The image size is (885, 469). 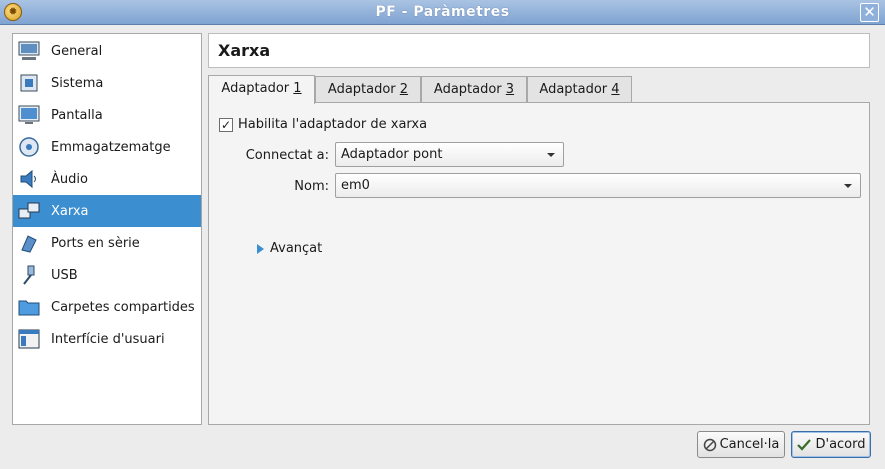 I want to click on usb-icon, so click(x=29, y=275).